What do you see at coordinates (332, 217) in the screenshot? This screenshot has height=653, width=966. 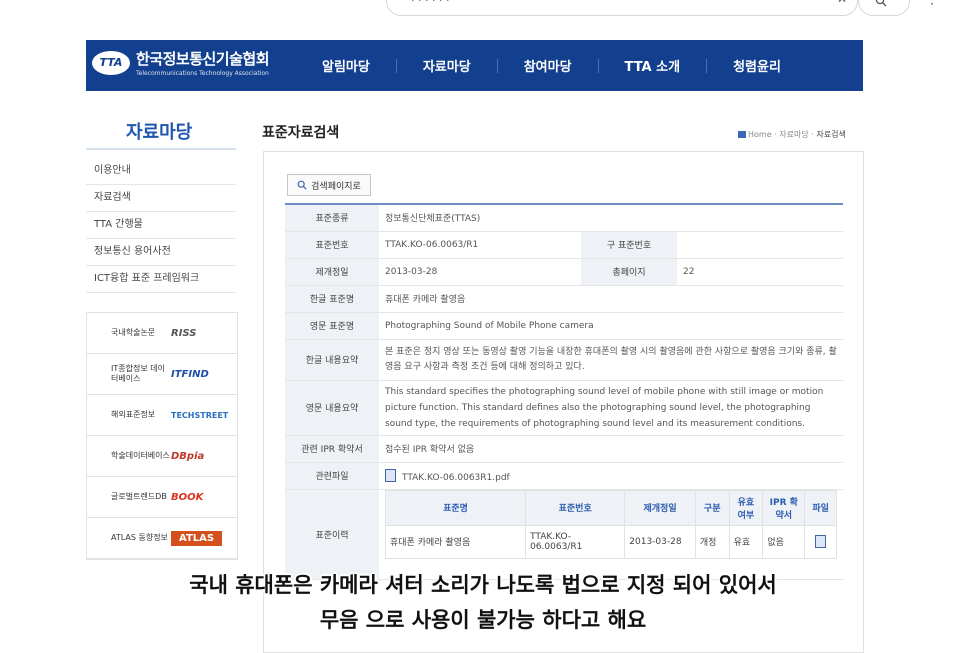 I see `row-label: 표준종류` at bounding box center [332, 217].